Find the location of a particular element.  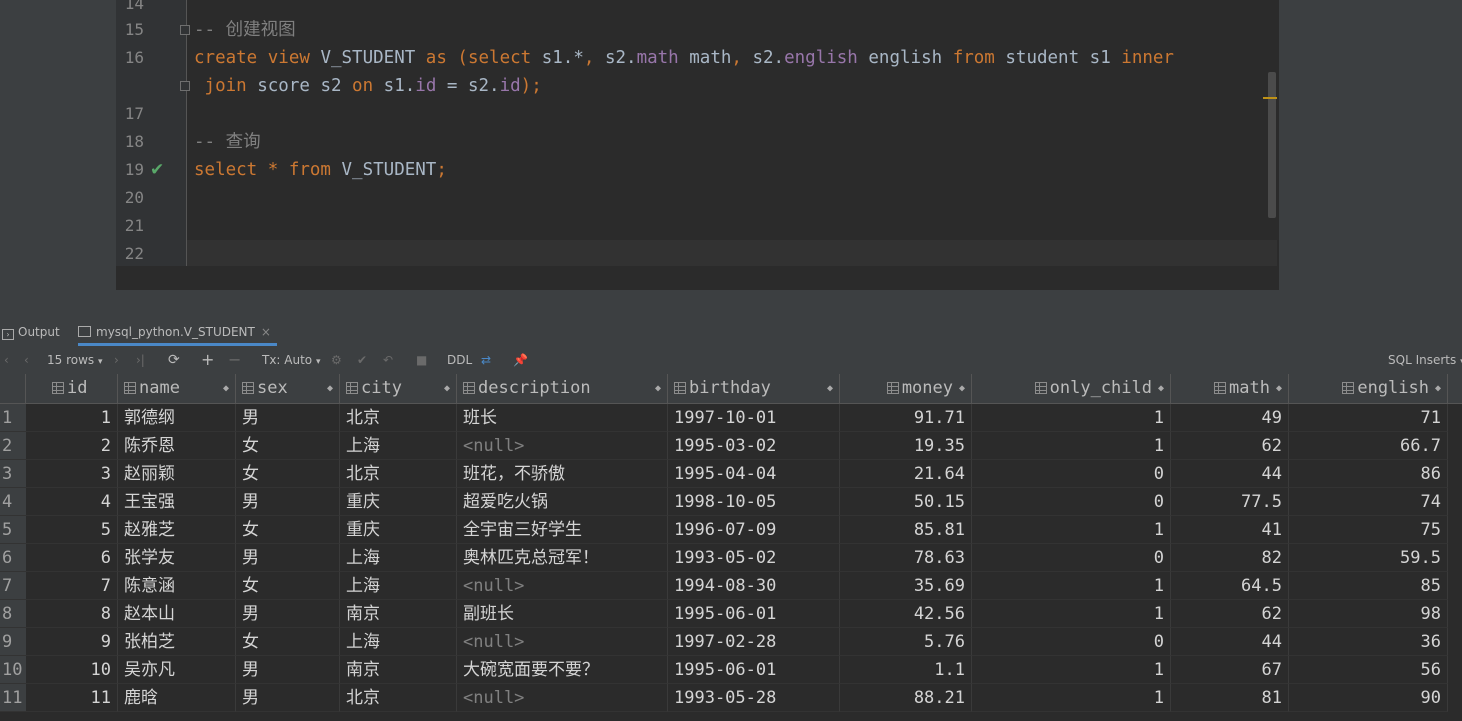

row-number: 9 is located at coordinates (13, 642).